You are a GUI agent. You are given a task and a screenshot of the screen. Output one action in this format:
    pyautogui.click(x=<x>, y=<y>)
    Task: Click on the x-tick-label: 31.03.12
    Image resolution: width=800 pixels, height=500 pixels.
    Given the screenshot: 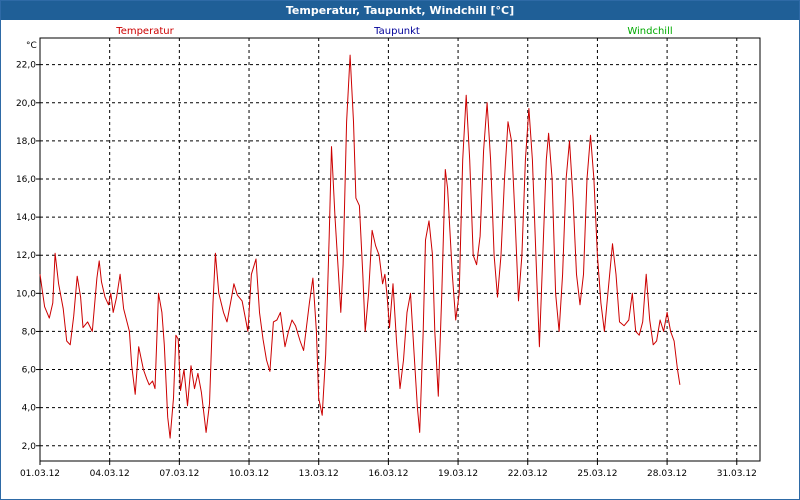 What is the action you would take?
    pyautogui.click(x=737, y=474)
    